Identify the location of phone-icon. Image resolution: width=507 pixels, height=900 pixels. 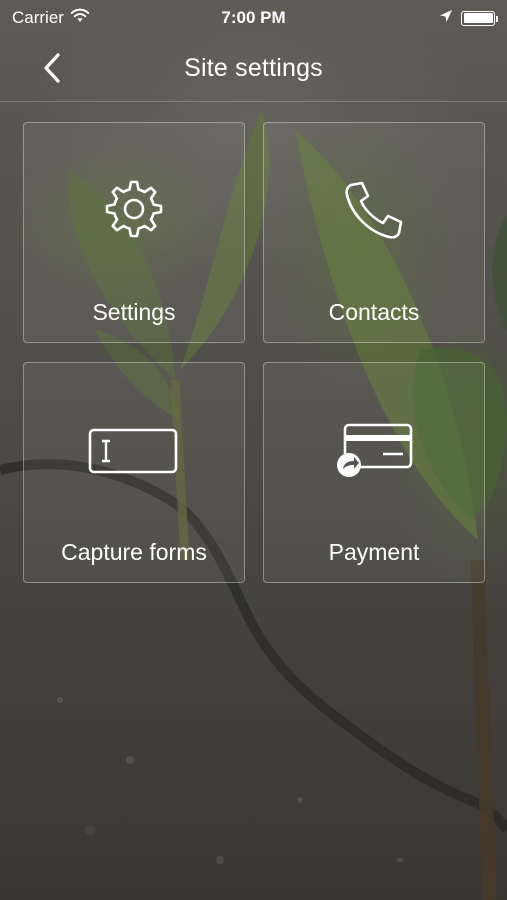
(374, 210).